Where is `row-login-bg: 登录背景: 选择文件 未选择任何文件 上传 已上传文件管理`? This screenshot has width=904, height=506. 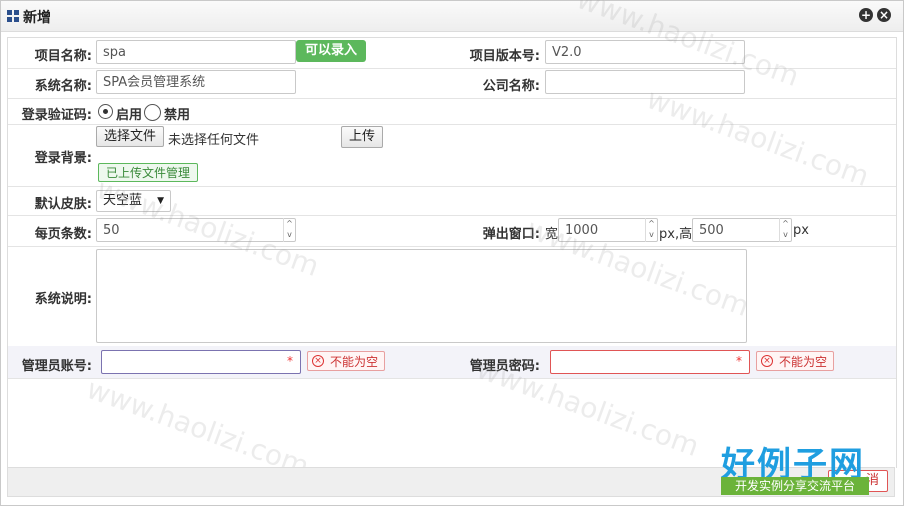 row-login-bg: 登录背景: 选择文件 未选择任何文件 上传 已上传文件管理 is located at coordinates (452, 155).